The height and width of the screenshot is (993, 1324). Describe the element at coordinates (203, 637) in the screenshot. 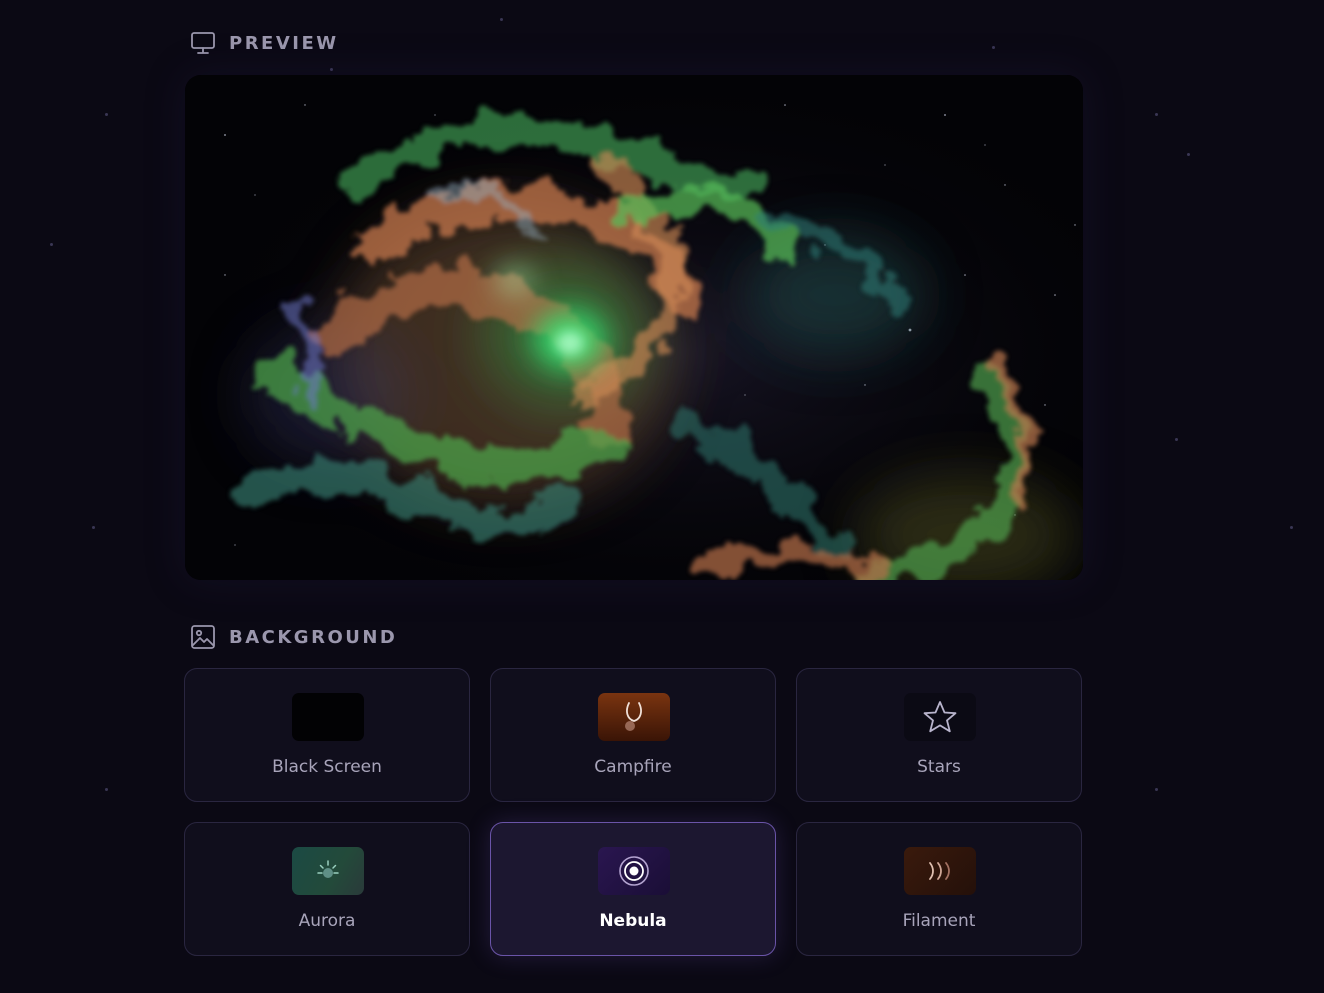

I see `image-icon` at that location.